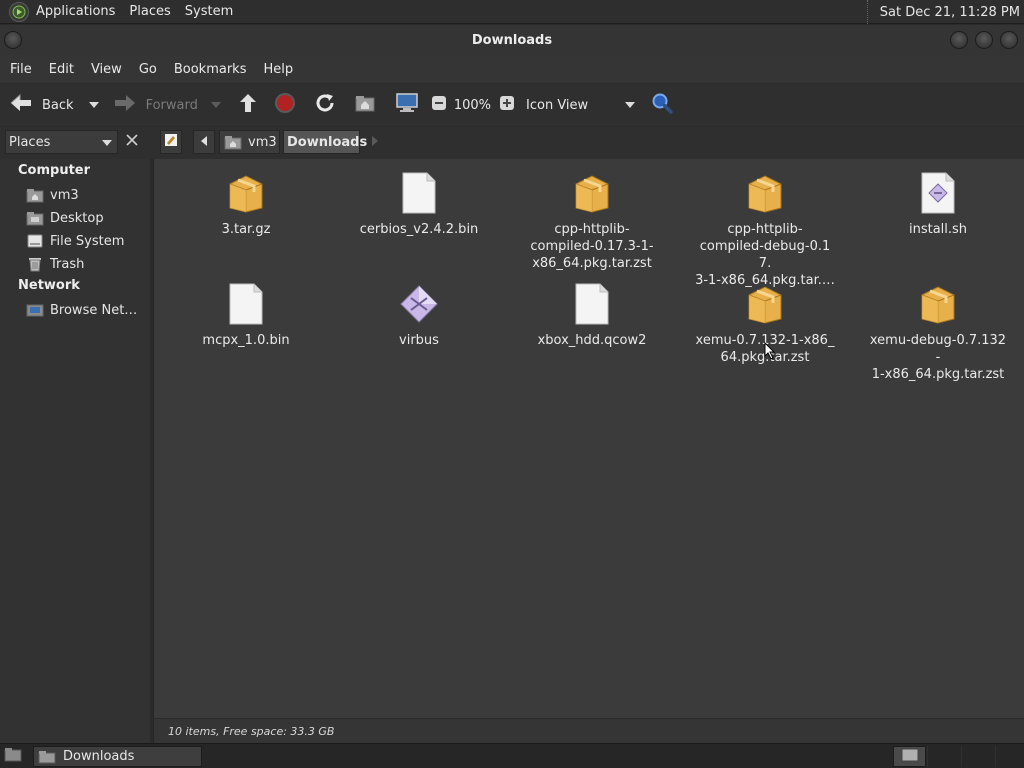 This screenshot has height=768, width=1024. Describe the element at coordinates (278, 69) in the screenshot. I see `menu-help: Help` at that location.